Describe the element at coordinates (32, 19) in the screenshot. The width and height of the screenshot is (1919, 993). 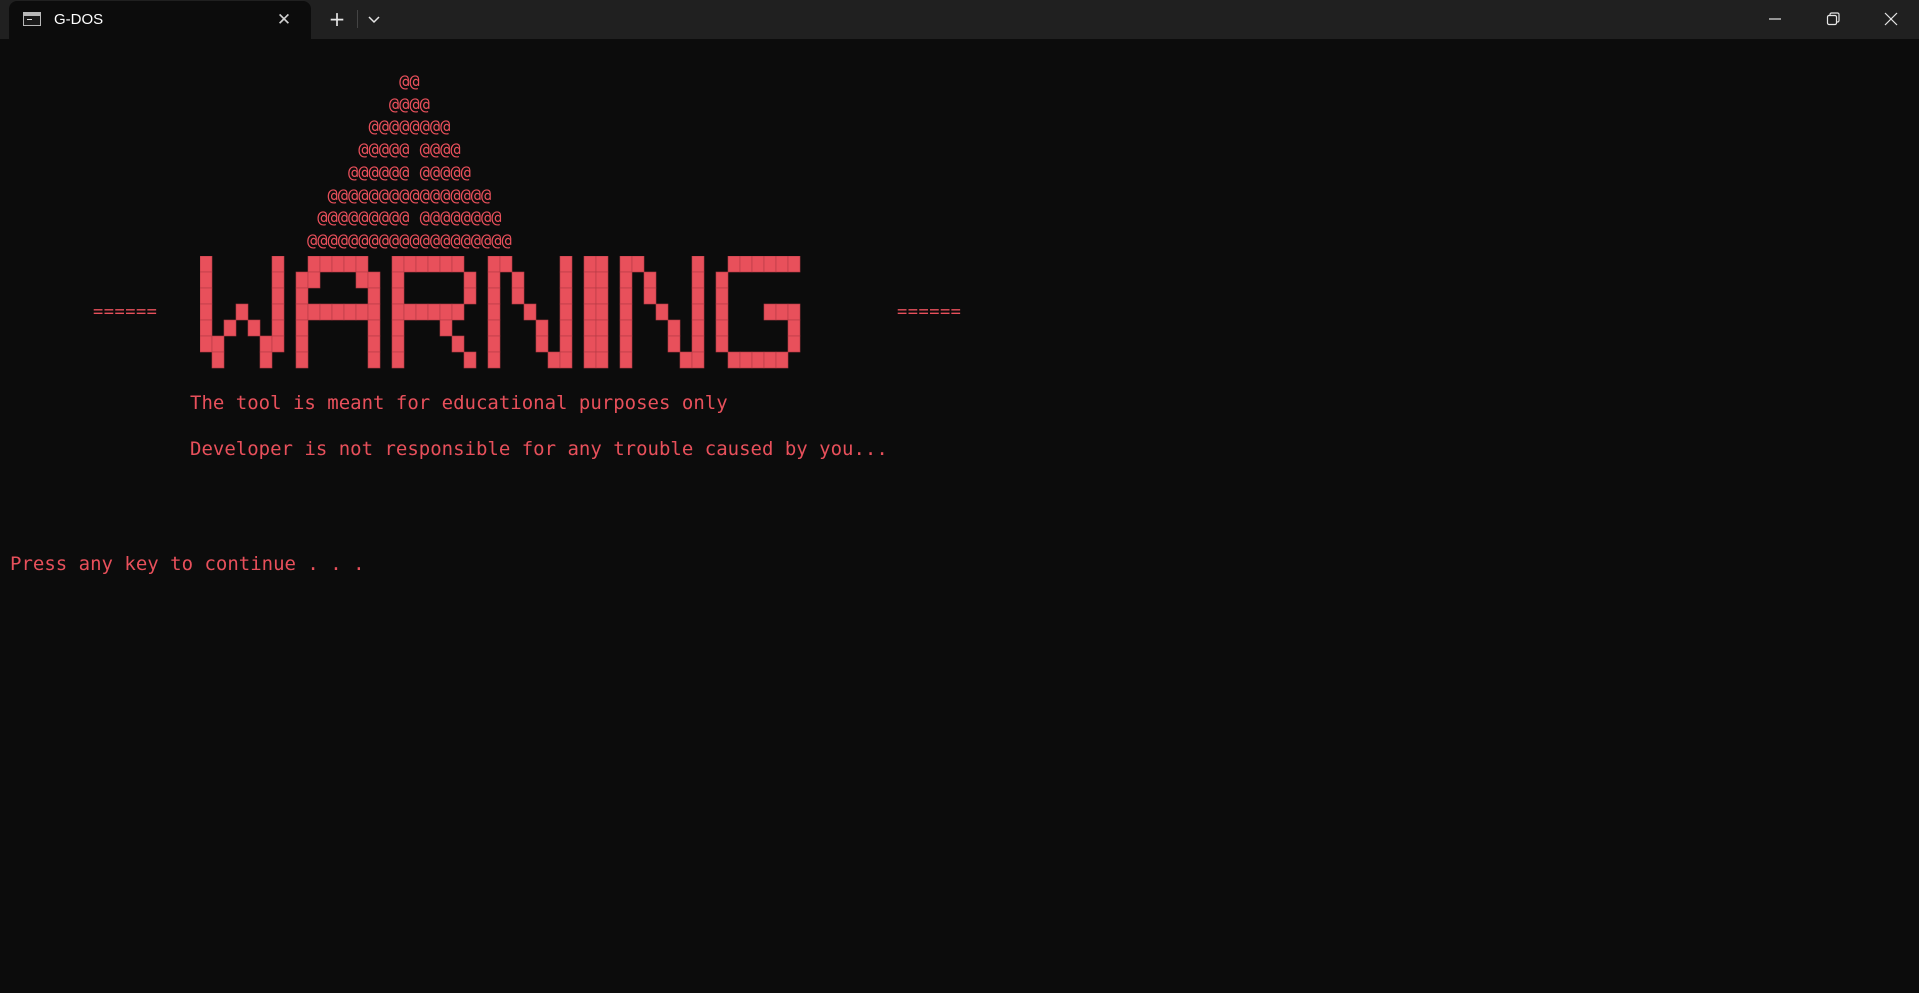
I see `terminal-icon` at that location.